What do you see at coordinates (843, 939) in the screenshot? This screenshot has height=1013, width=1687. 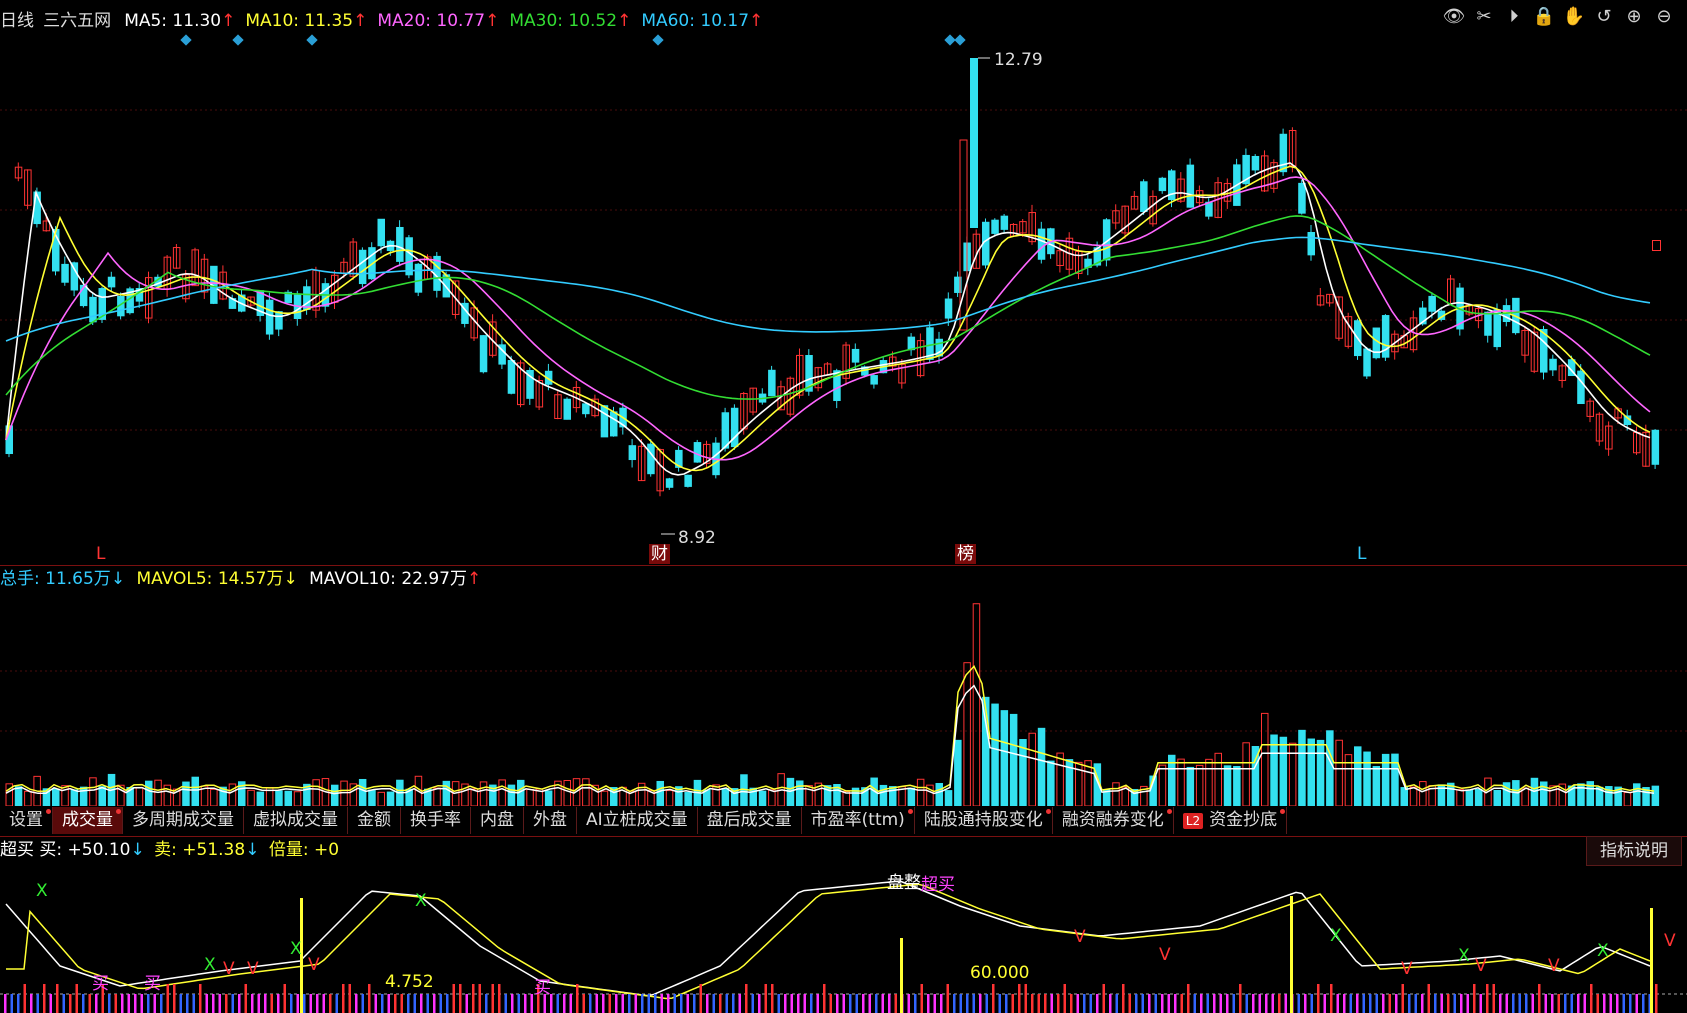 I see `indicator-chart: XXXXXX XV V VVVV V VV` at bounding box center [843, 939].